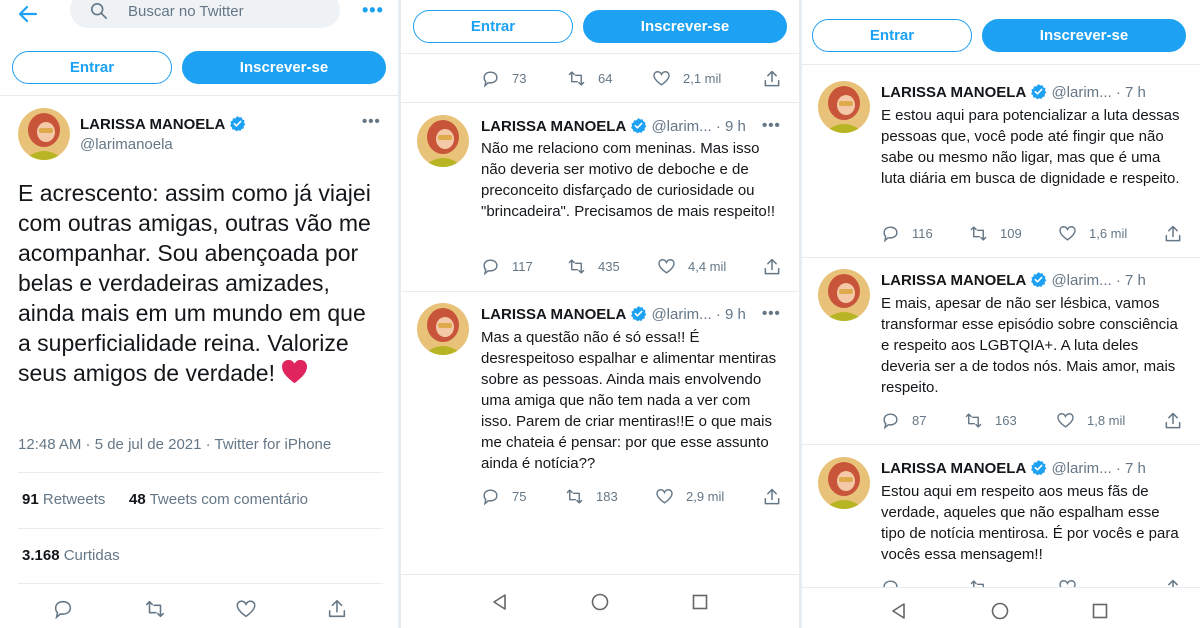 Image resolution: width=1200 pixels, height=628 pixels. Describe the element at coordinates (163, 124) in the screenshot. I see `author-name: LARISSA MANOELA` at that location.